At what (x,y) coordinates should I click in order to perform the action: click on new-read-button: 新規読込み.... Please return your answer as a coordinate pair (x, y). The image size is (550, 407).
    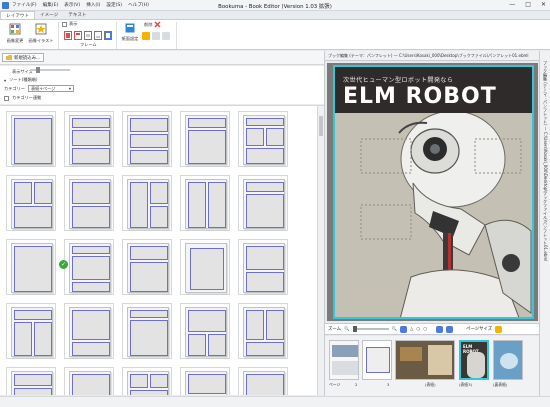
    Looking at the image, I should click on (23, 57).